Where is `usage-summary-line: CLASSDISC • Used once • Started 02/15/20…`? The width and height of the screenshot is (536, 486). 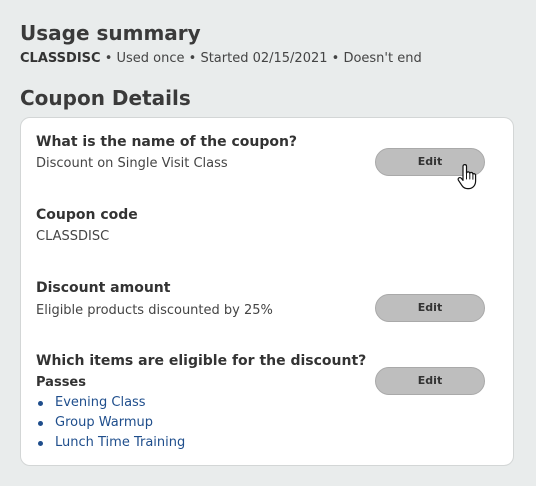 usage-summary-line: CLASSDISC • Used once • Started 02/15/20… is located at coordinates (221, 59).